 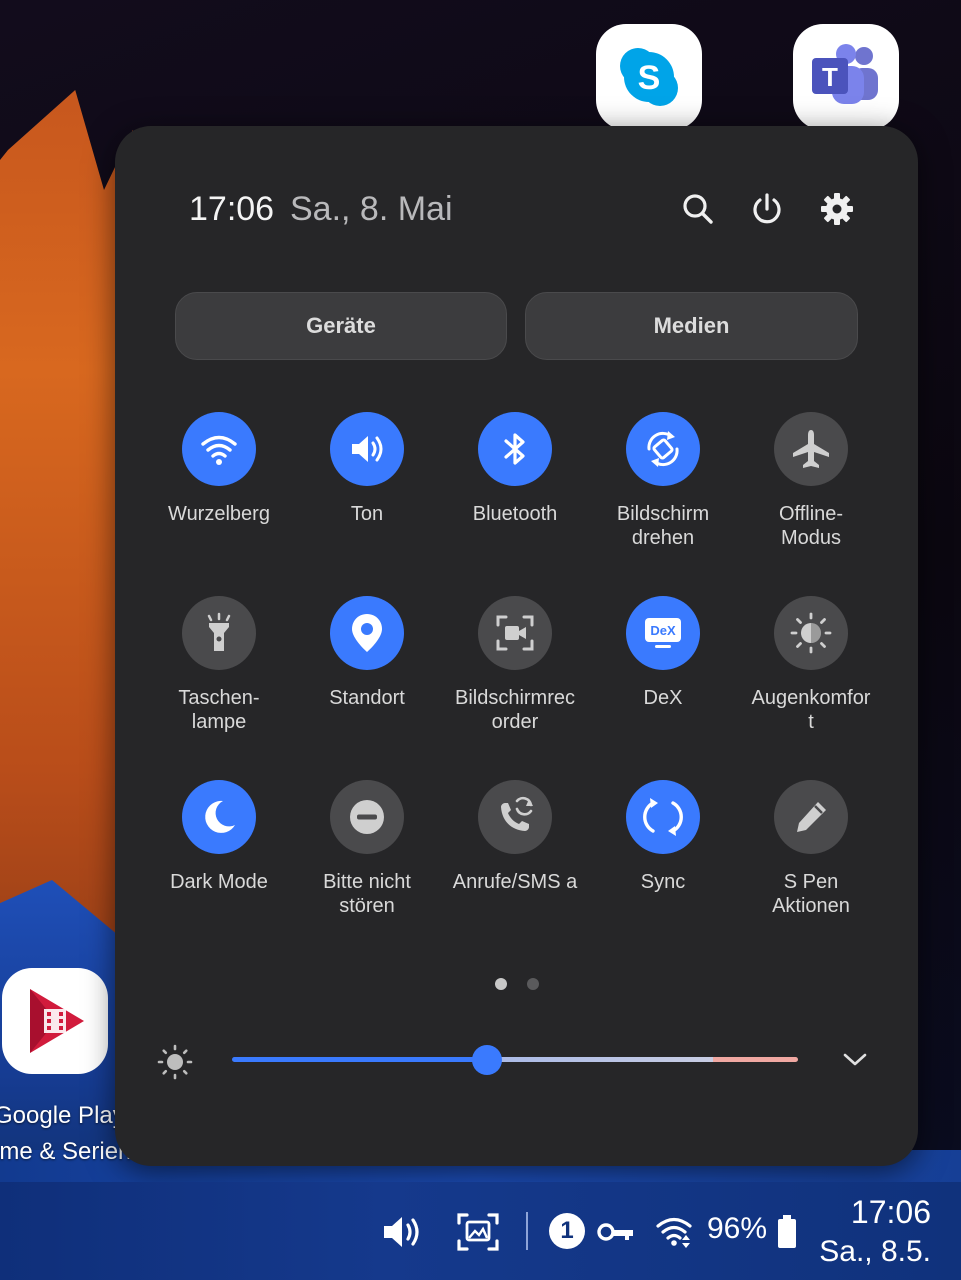 I want to click on taskbar: 1 96% 17:06 Sa., 8.5., so click(x=480, y=1231).